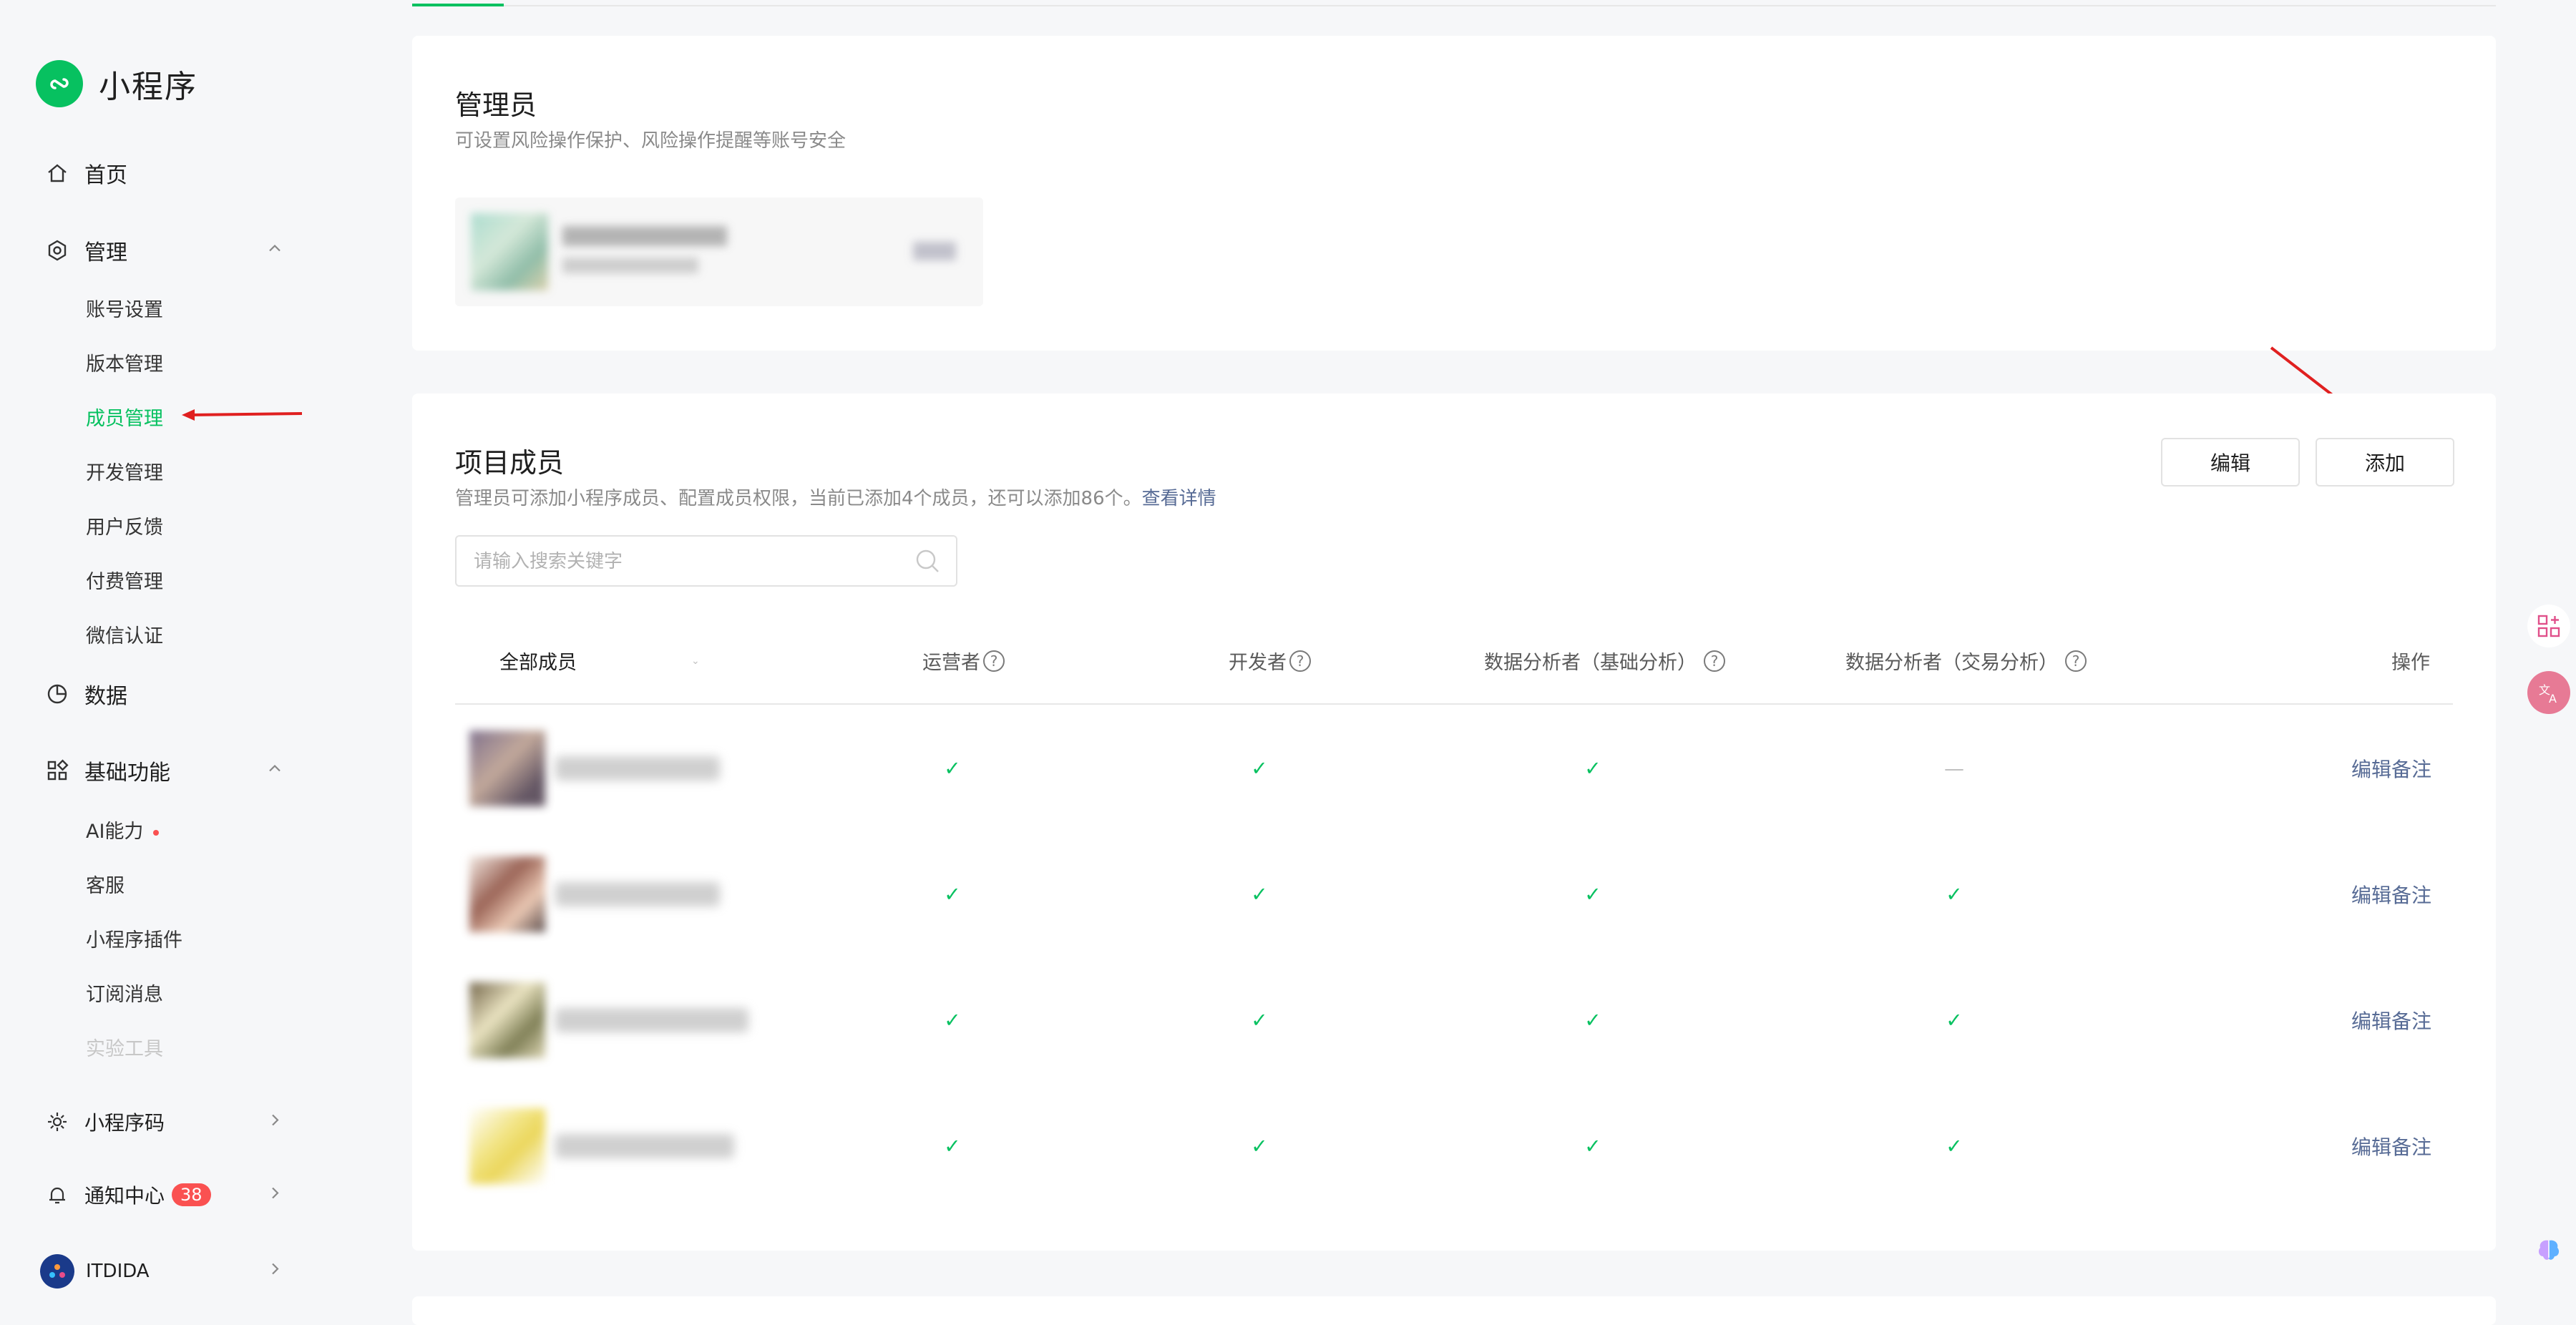 This screenshot has width=2576, height=1325. I want to click on members-desc: 管理员可添加小程序成员、配置成员权限，当前已添加4个成员，还可以添加86个。, so click(798, 499).